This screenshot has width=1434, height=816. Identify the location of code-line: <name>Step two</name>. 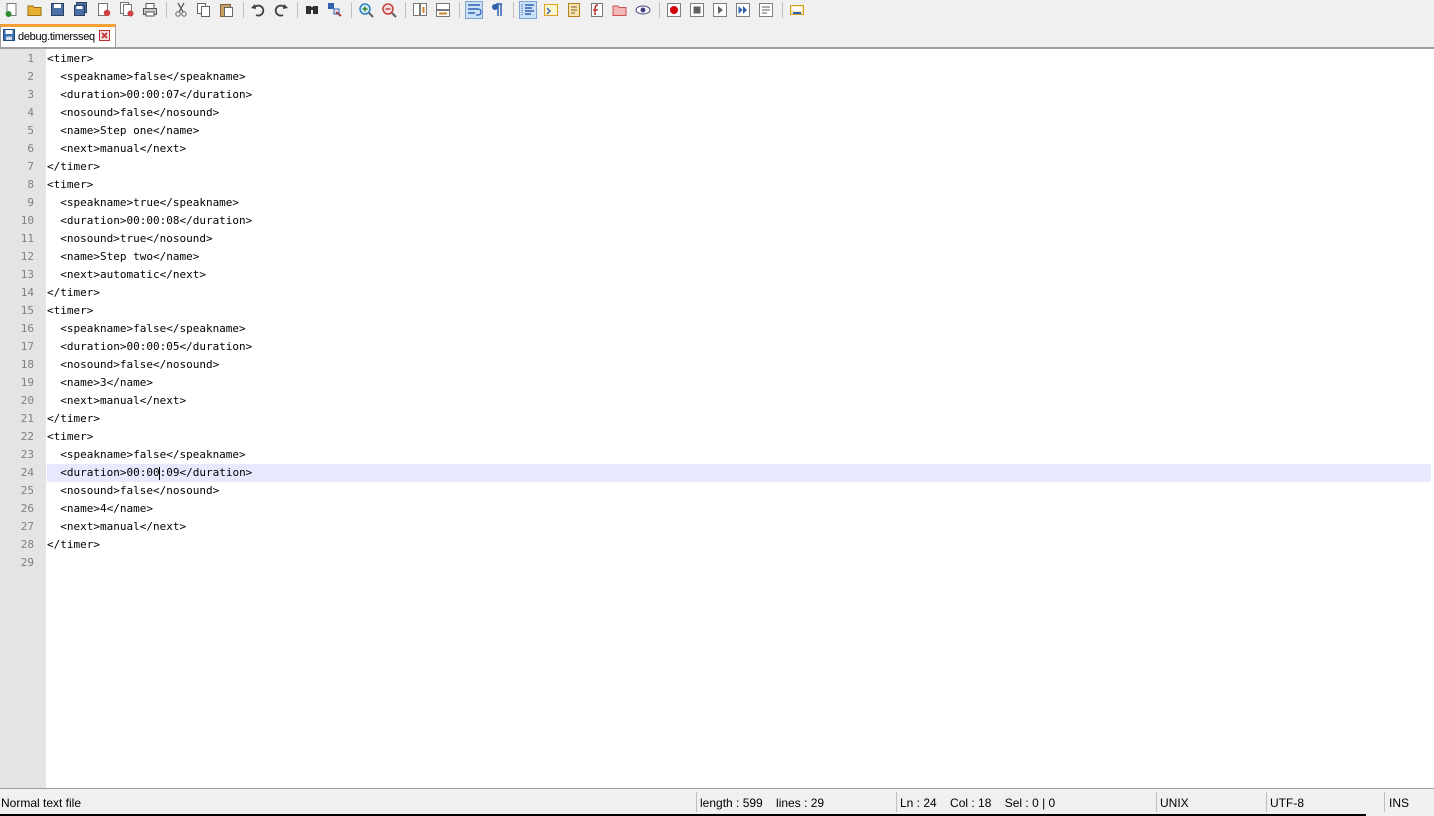
(739, 257).